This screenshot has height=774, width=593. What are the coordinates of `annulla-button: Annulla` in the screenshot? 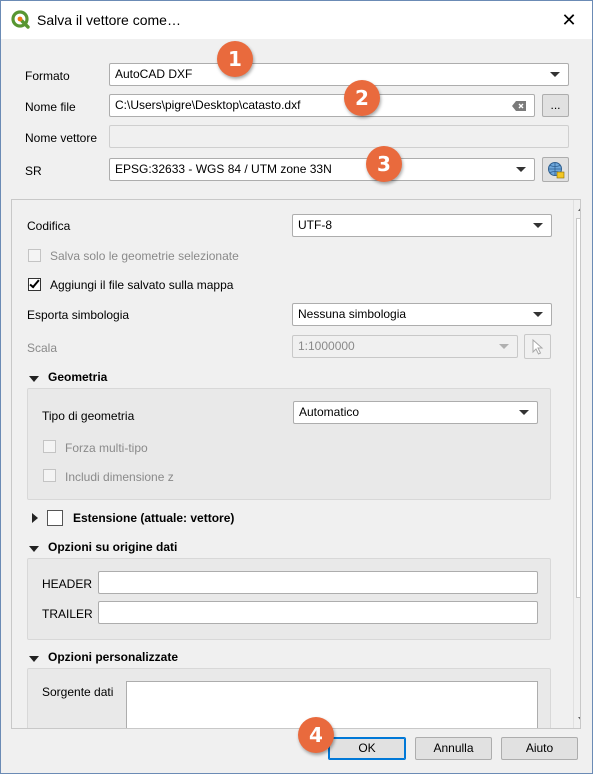 It's located at (453, 748).